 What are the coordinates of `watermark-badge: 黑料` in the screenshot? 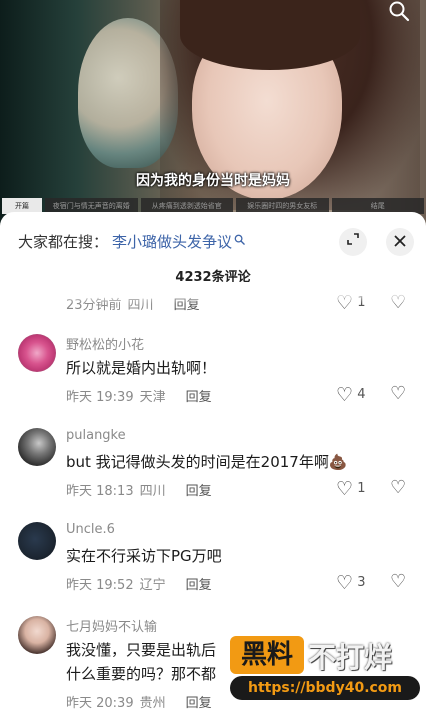 It's located at (267, 655).